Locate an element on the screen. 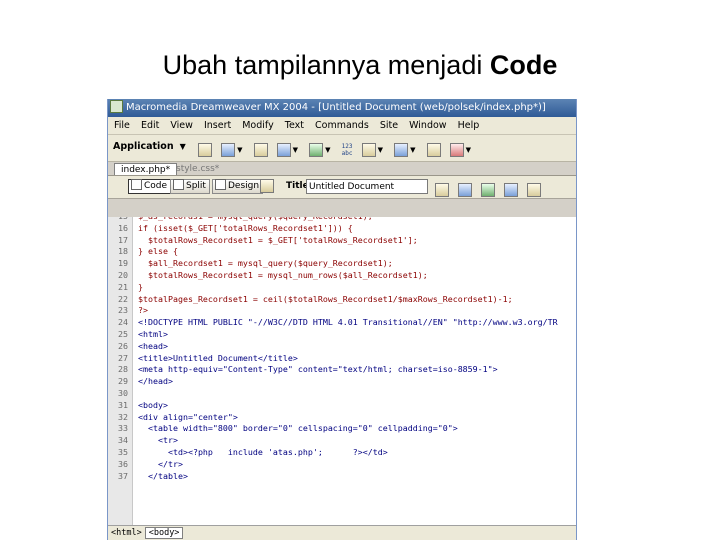  slide-title: Ubah tampilannya menjadi Code is located at coordinates (360, 65).